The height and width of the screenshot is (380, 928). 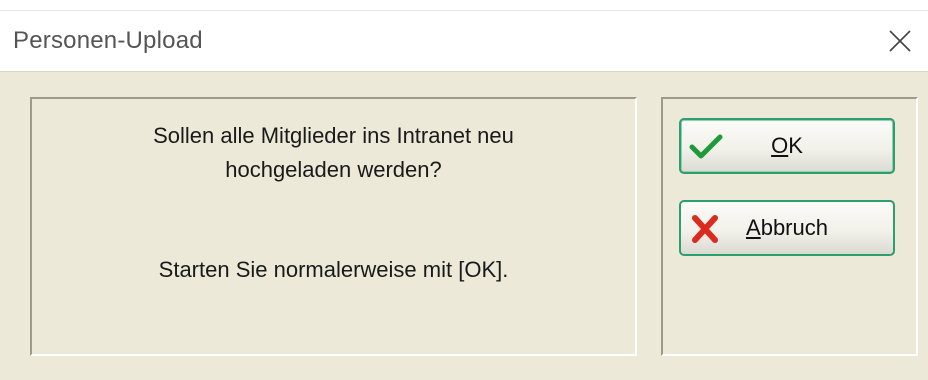 I want to click on ok-button-label: OK, so click(x=787, y=146).